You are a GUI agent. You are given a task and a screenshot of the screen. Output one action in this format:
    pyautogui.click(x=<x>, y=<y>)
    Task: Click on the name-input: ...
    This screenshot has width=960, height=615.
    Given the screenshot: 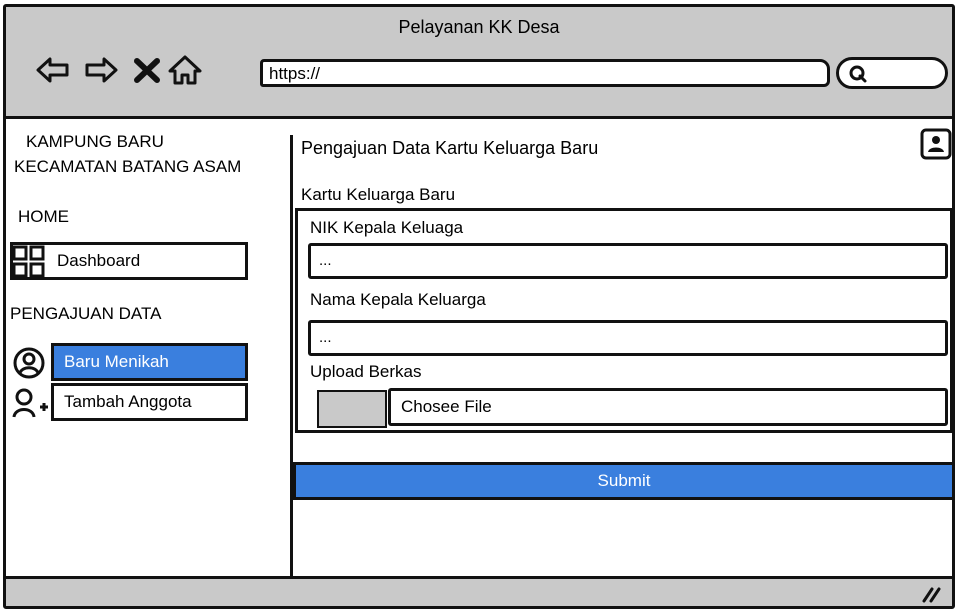 What is the action you would take?
    pyautogui.click(x=628, y=338)
    